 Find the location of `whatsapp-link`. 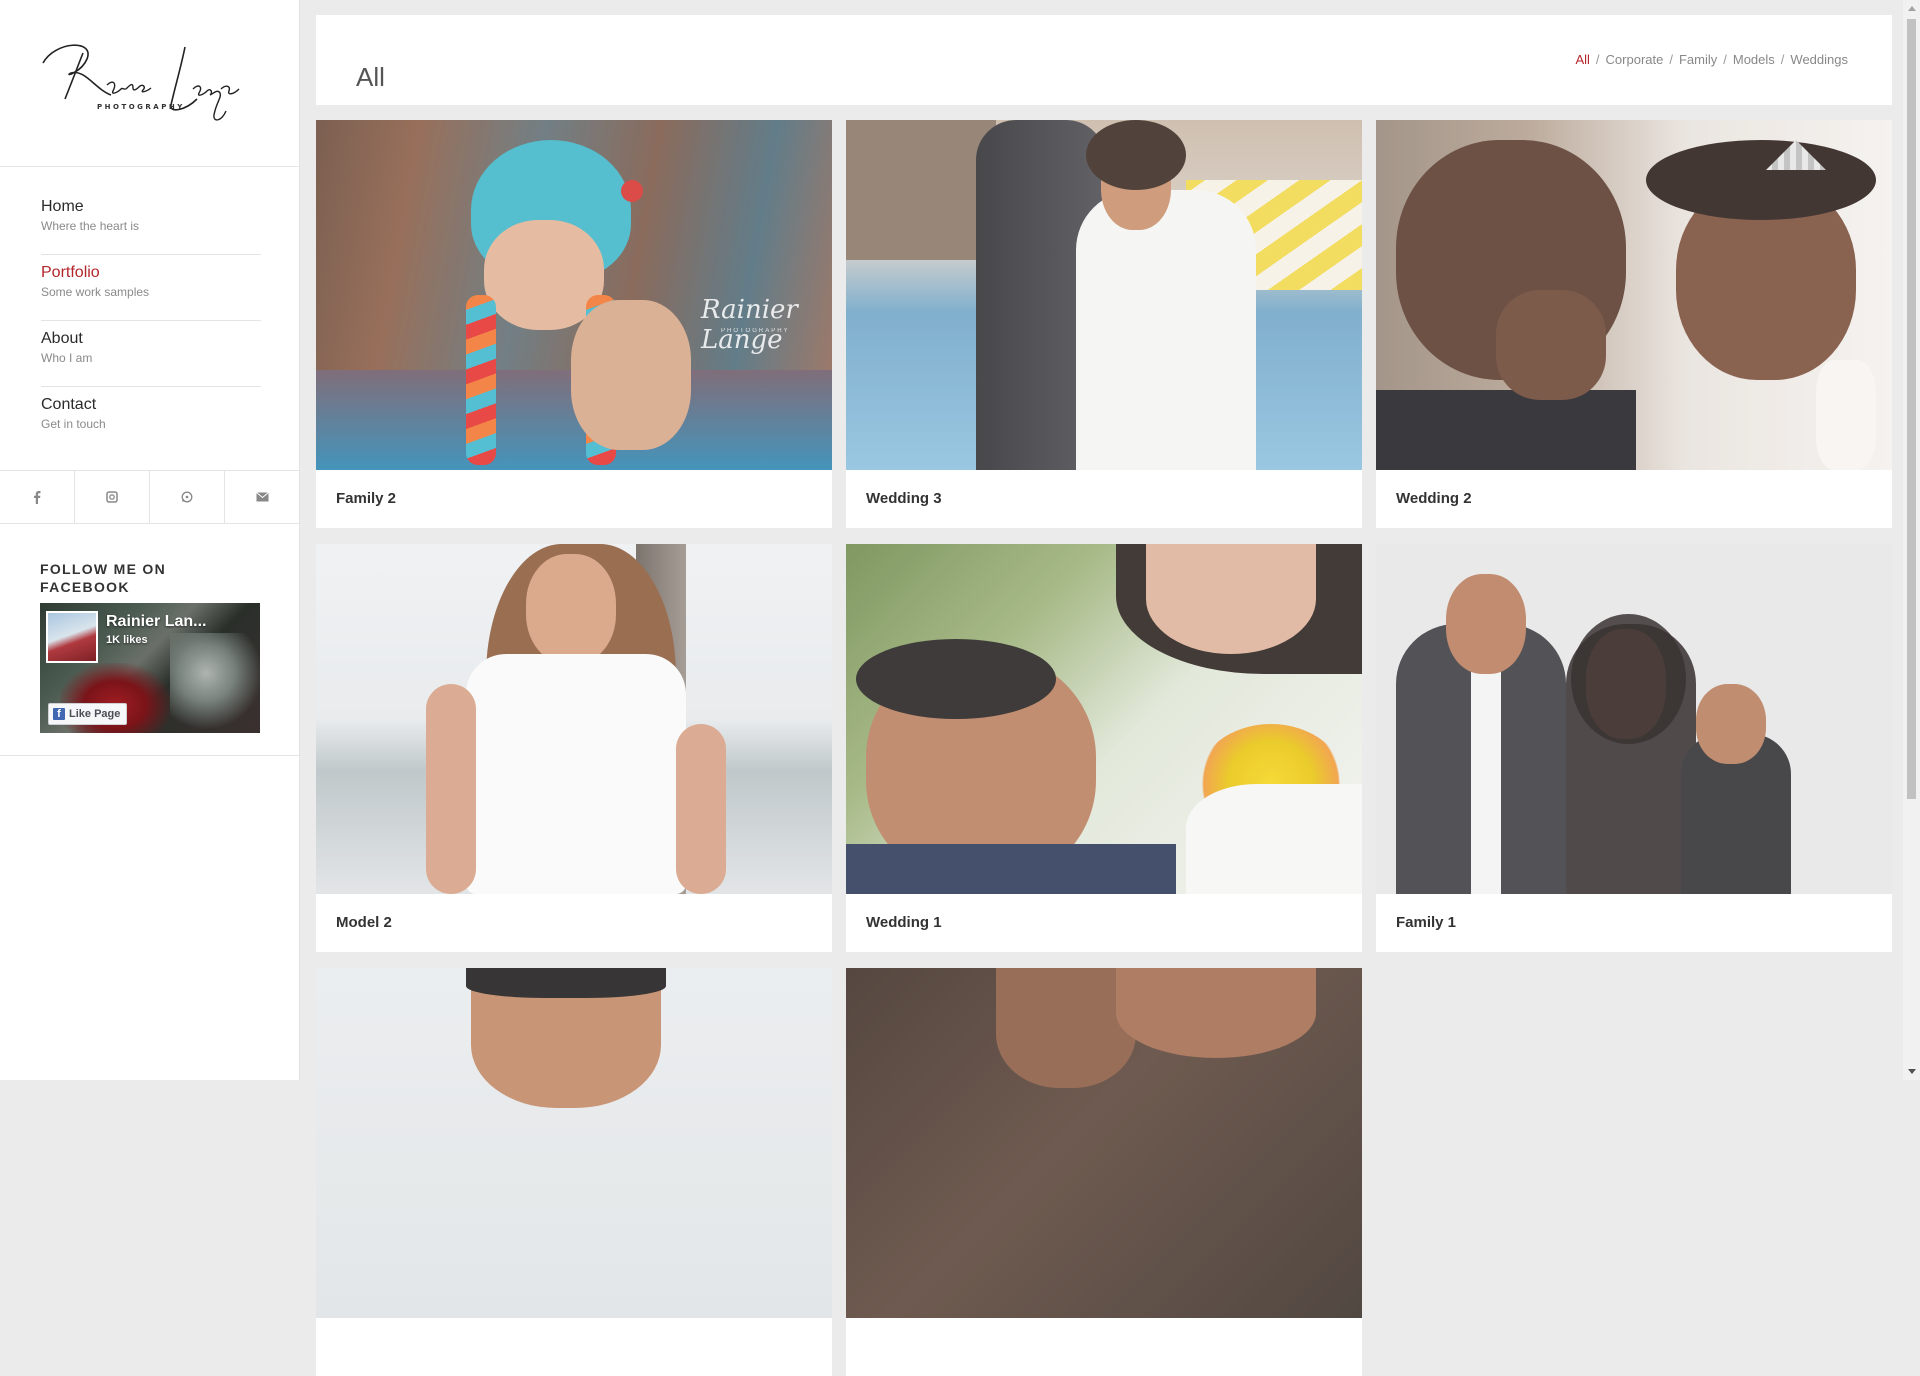

whatsapp-link is located at coordinates (187, 497).